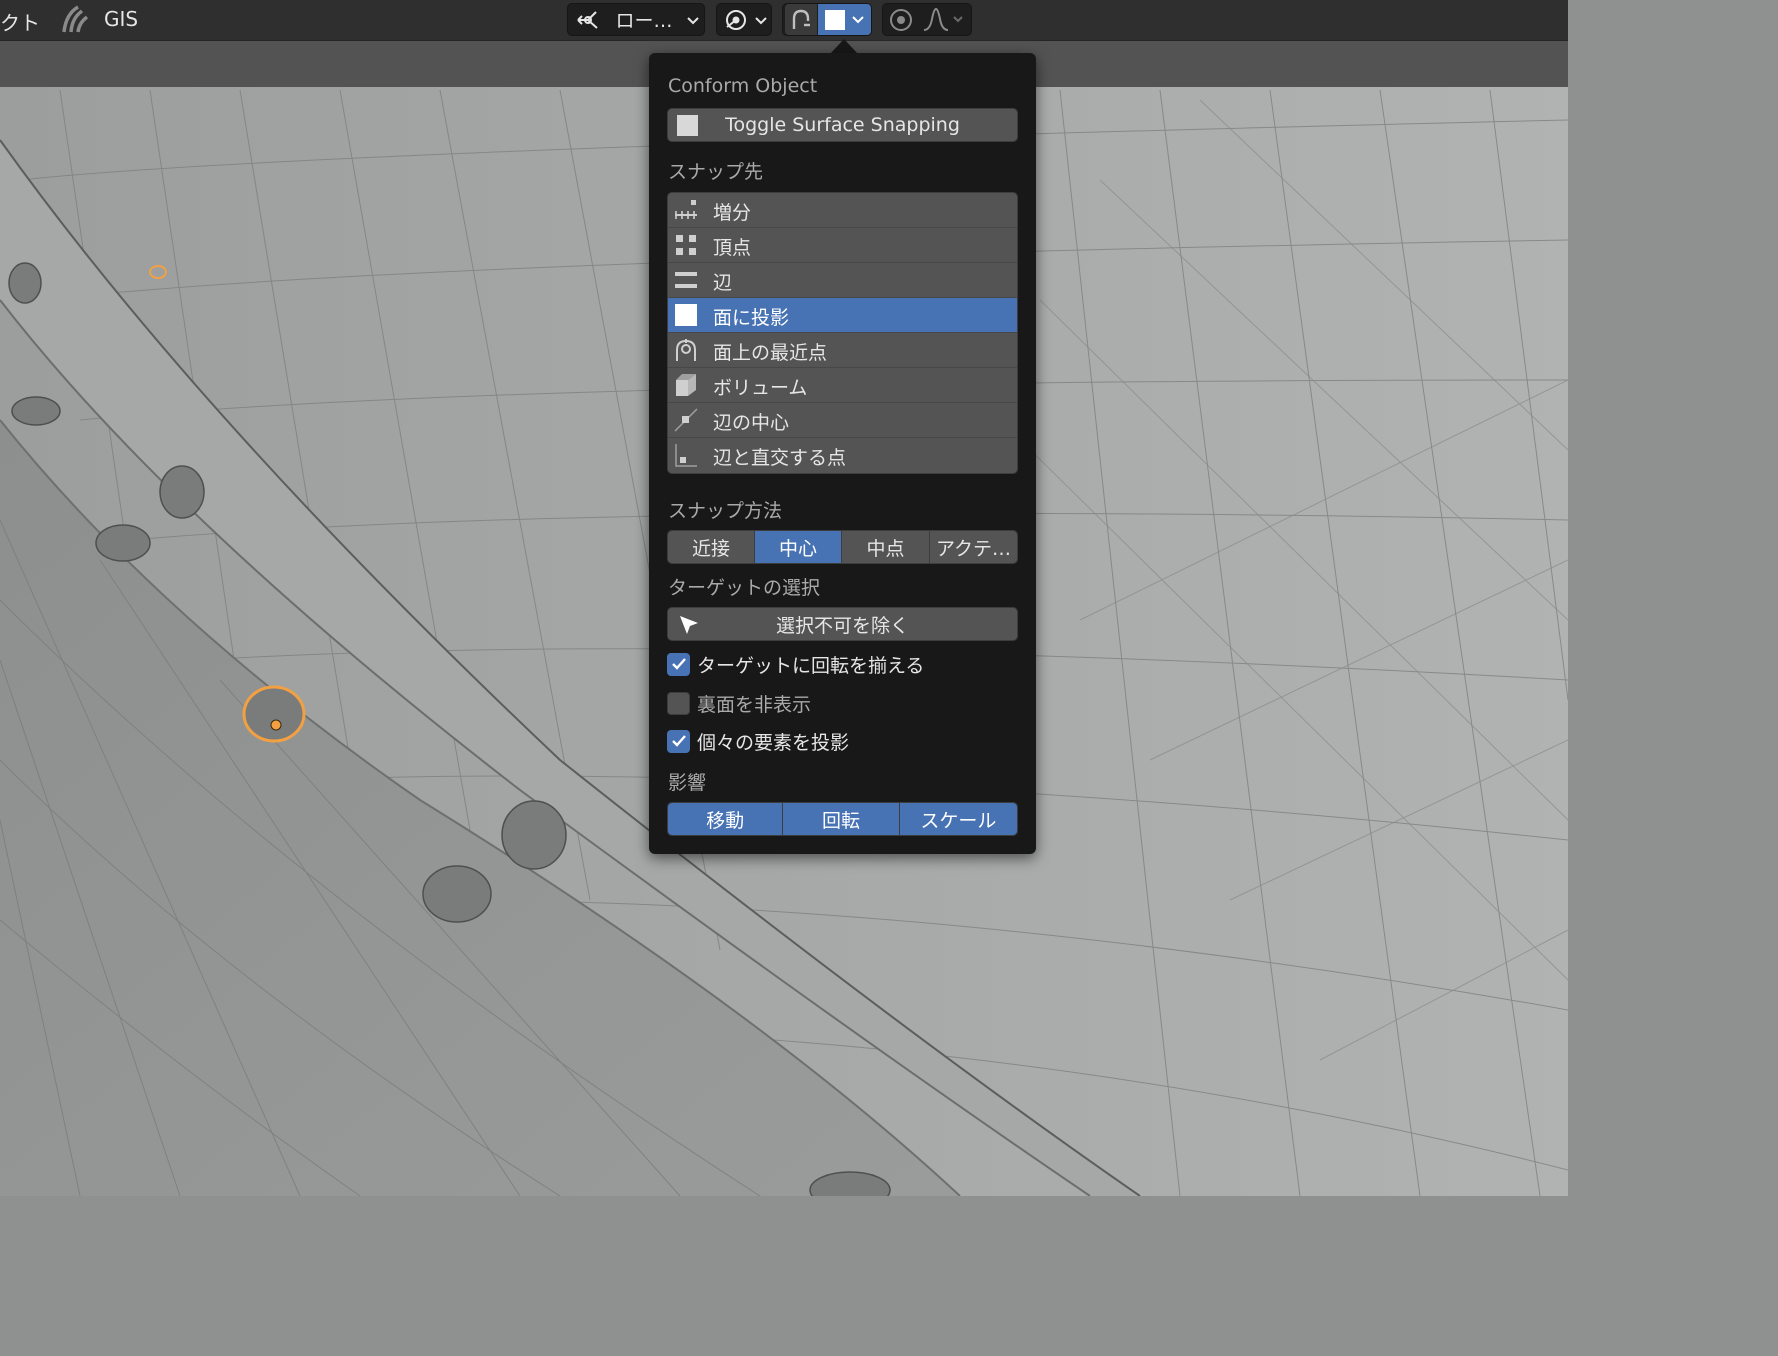 This screenshot has width=1778, height=1356. What do you see at coordinates (842, 210) in the screenshot?
I see `snap-item-increment: 増分` at bounding box center [842, 210].